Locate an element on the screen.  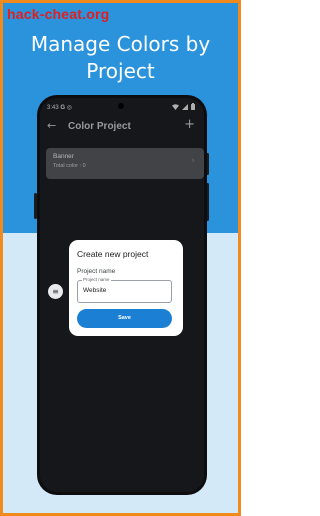
save-button: Save is located at coordinates (124, 318).